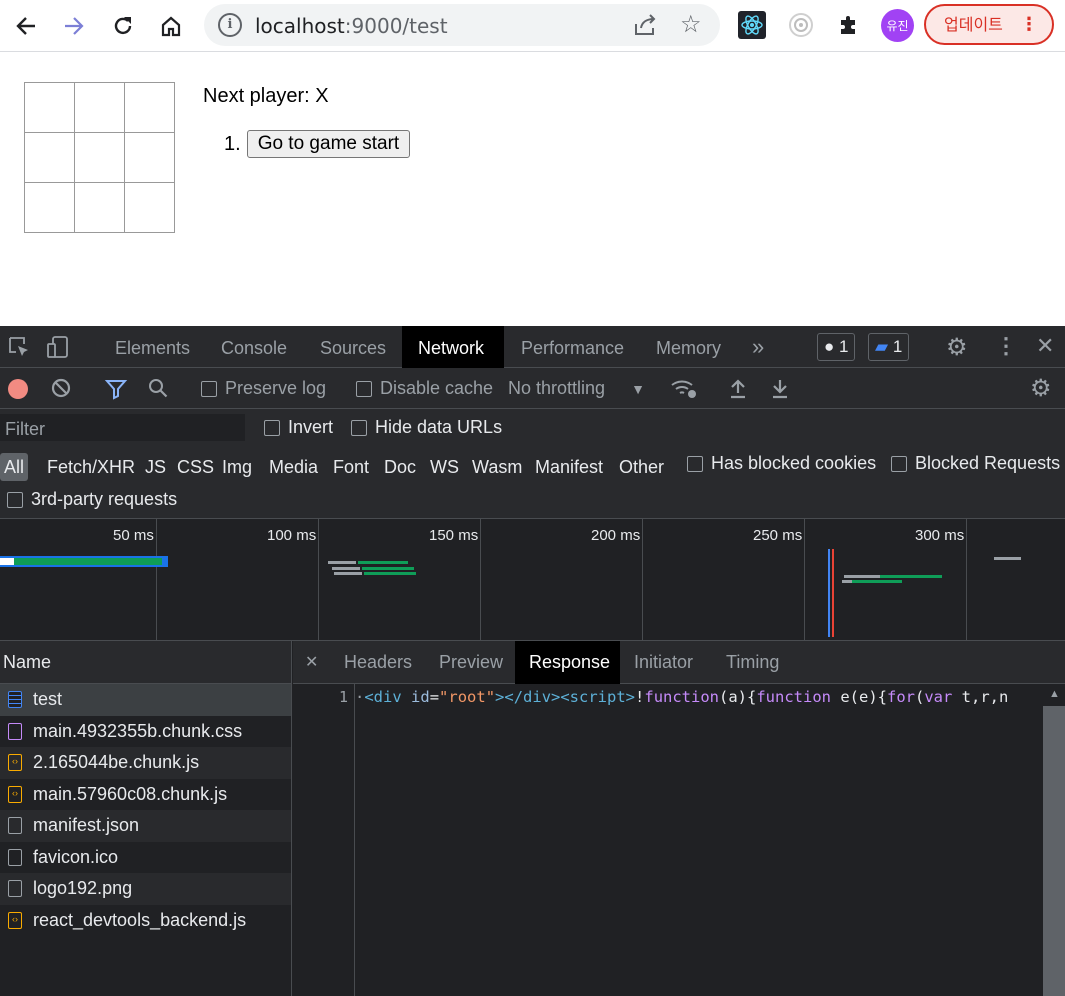 This screenshot has height=996, width=1065. What do you see at coordinates (645, 25) in the screenshot?
I see `share-icon` at bounding box center [645, 25].